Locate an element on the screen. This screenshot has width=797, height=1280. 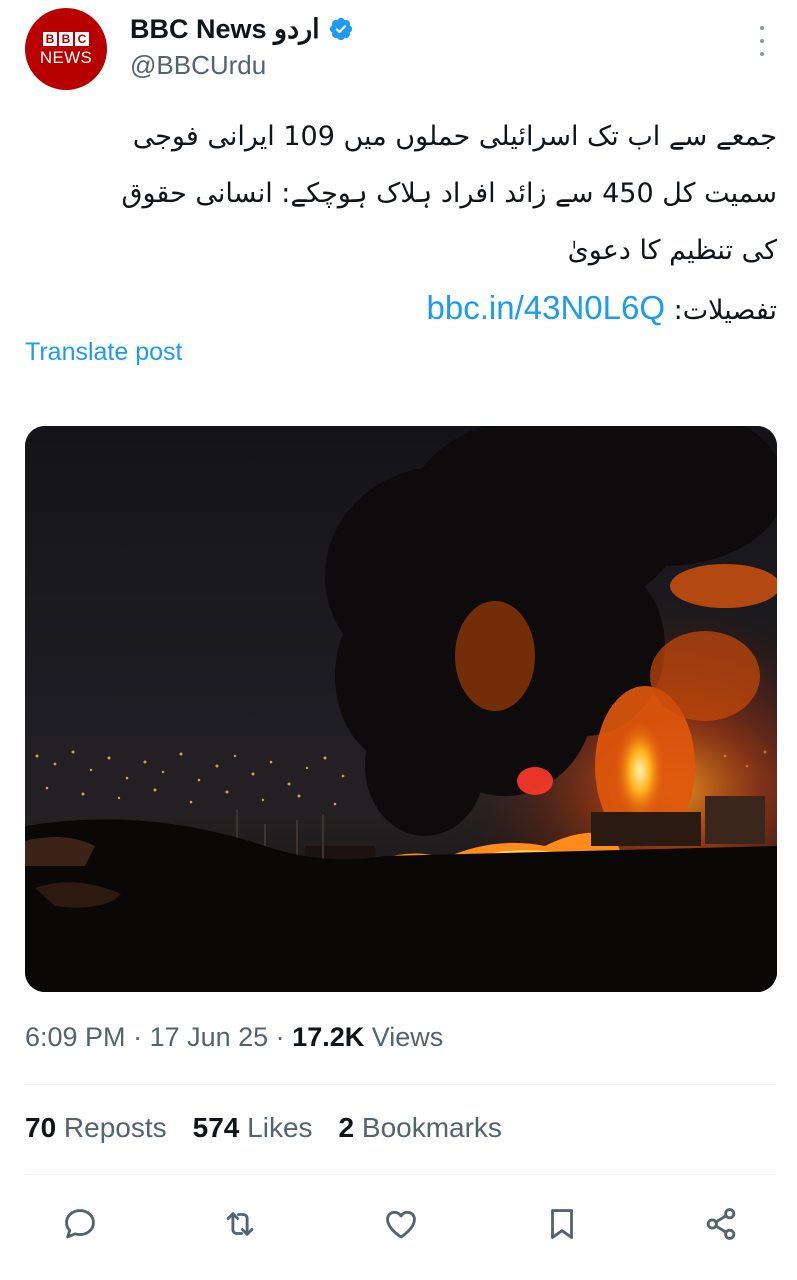
share-button is located at coordinates (721, 1224).